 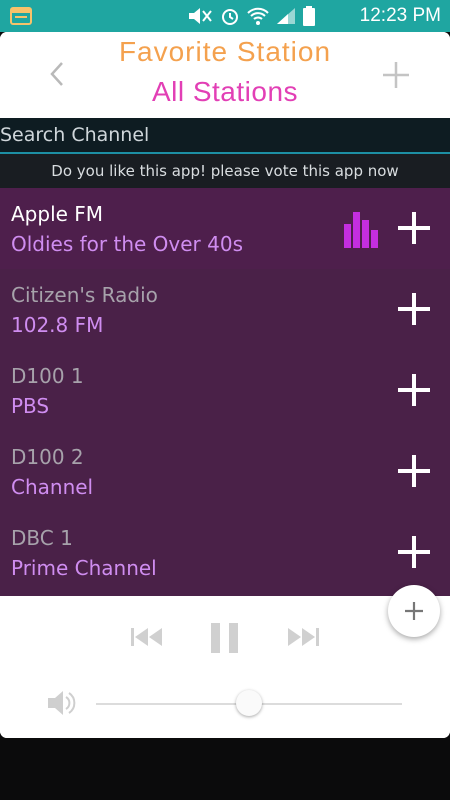 What do you see at coordinates (225, 638) in the screenshot?
I see `pause-icon` at bounding box center [225, 638].